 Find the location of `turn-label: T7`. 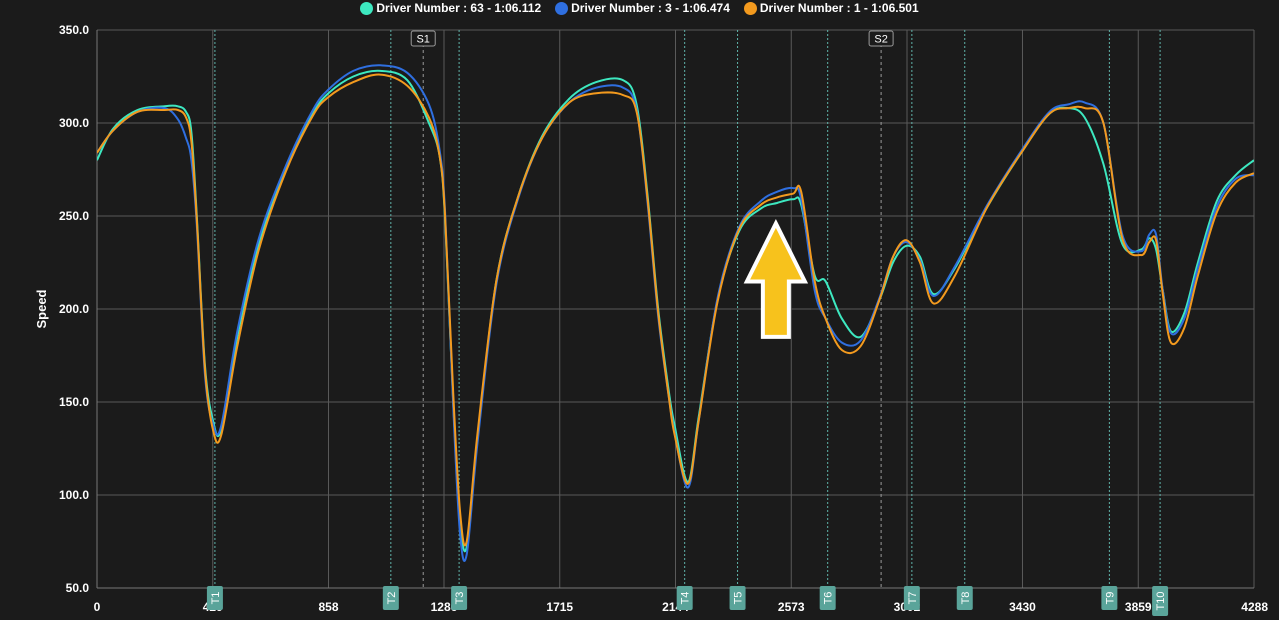

turn-label: T7 is located at coordinates (913, 598).